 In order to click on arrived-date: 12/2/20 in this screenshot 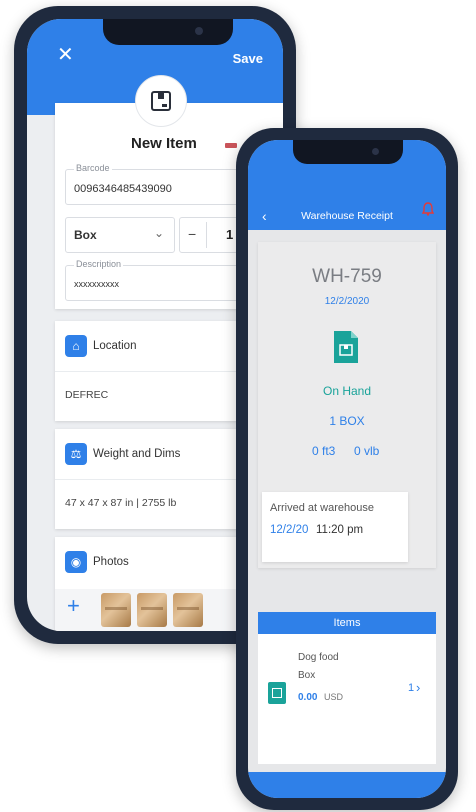, I will do `click(289, 530)`.